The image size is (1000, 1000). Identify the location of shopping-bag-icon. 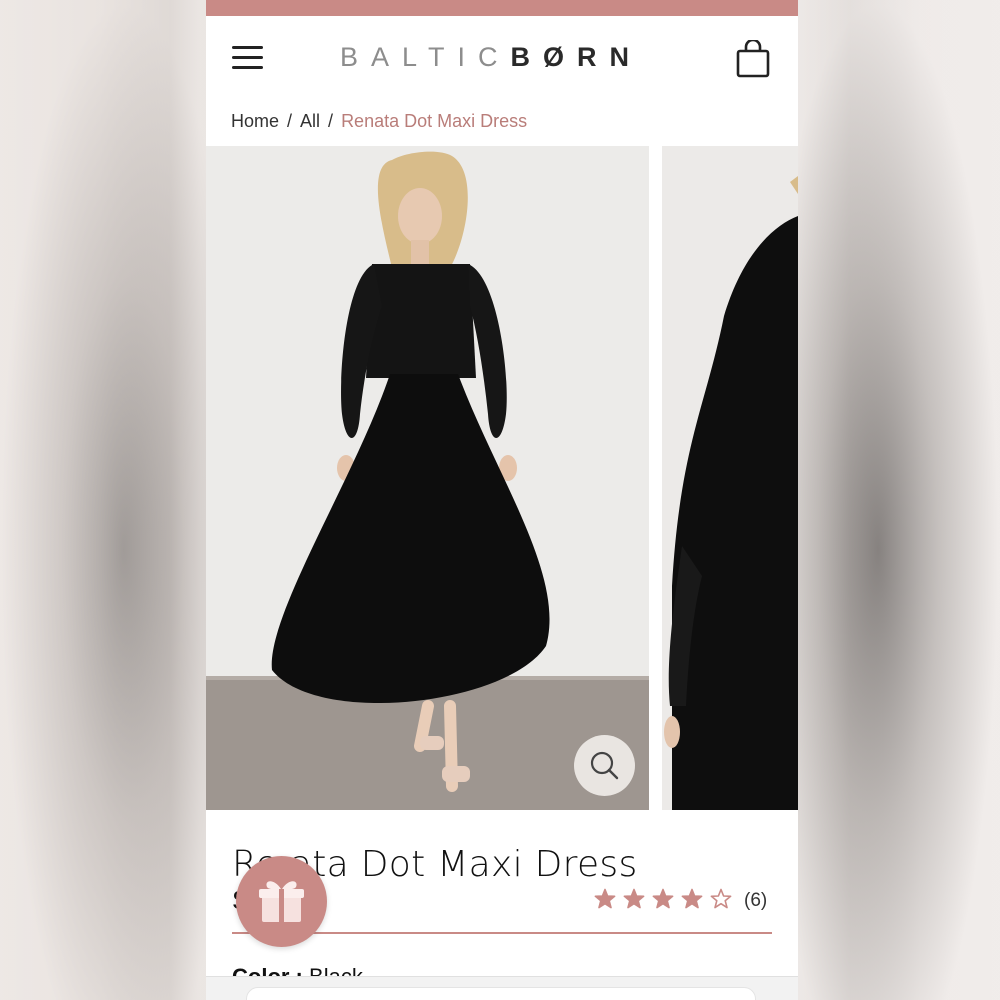
(753, 58).